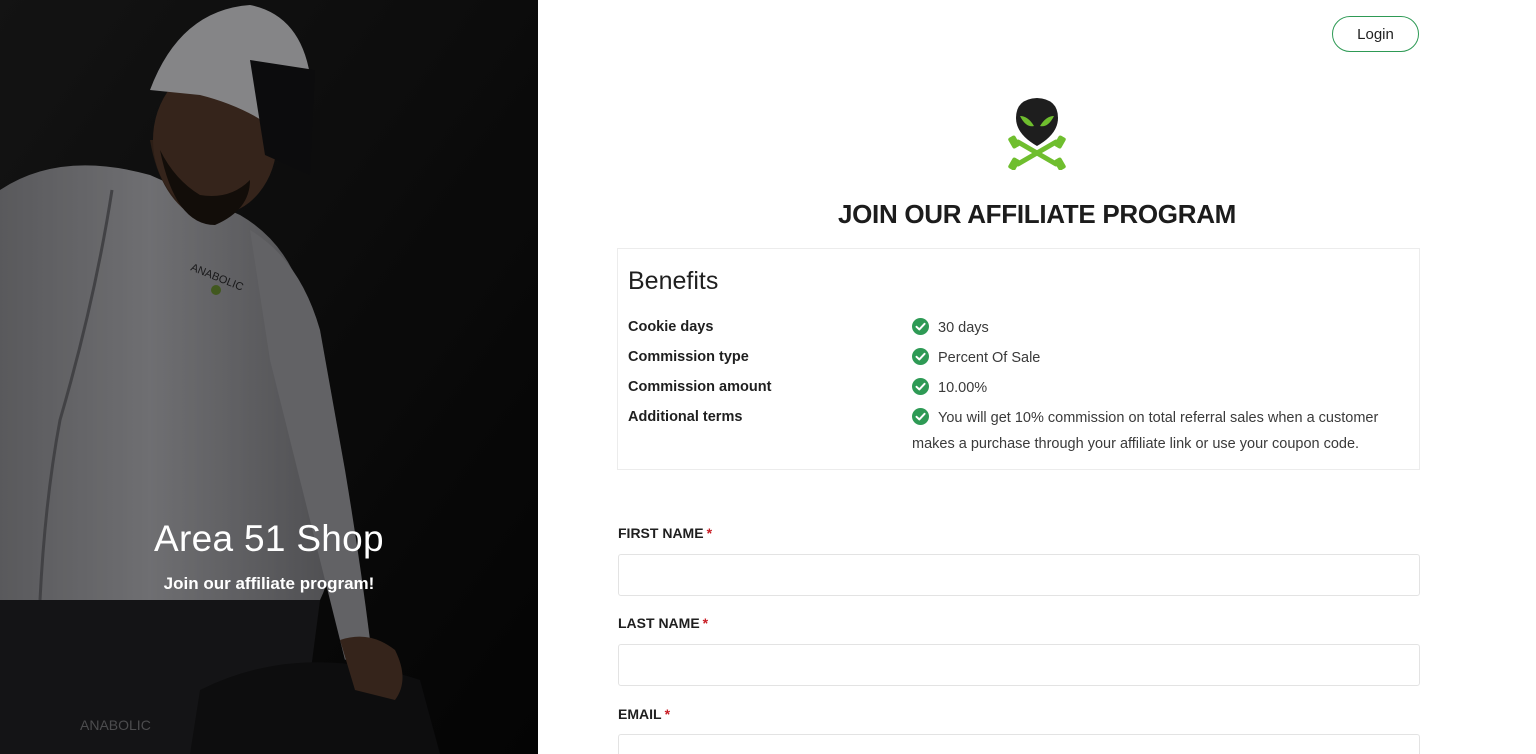  I want to click on last-name-label: LAST NAME *, so click(663, 623).